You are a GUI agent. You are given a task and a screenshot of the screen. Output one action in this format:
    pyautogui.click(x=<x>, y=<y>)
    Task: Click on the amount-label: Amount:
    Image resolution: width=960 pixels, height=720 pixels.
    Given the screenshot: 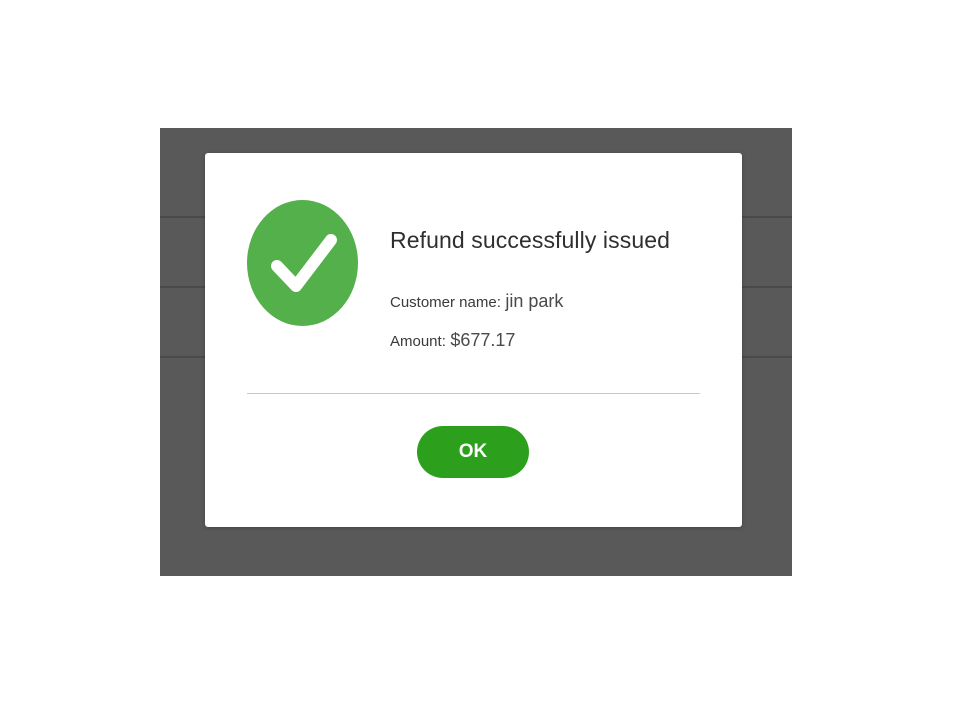 What is the action you would take?
    pyautogui.click(x=418, y=341)
    